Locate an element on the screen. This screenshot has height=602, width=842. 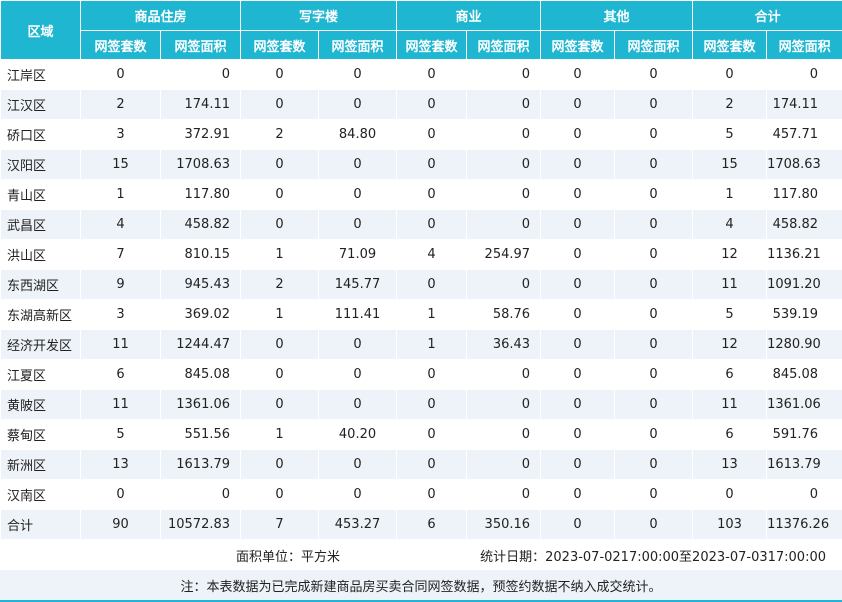
value-cell: 90 is located at coordinates (121, 525).